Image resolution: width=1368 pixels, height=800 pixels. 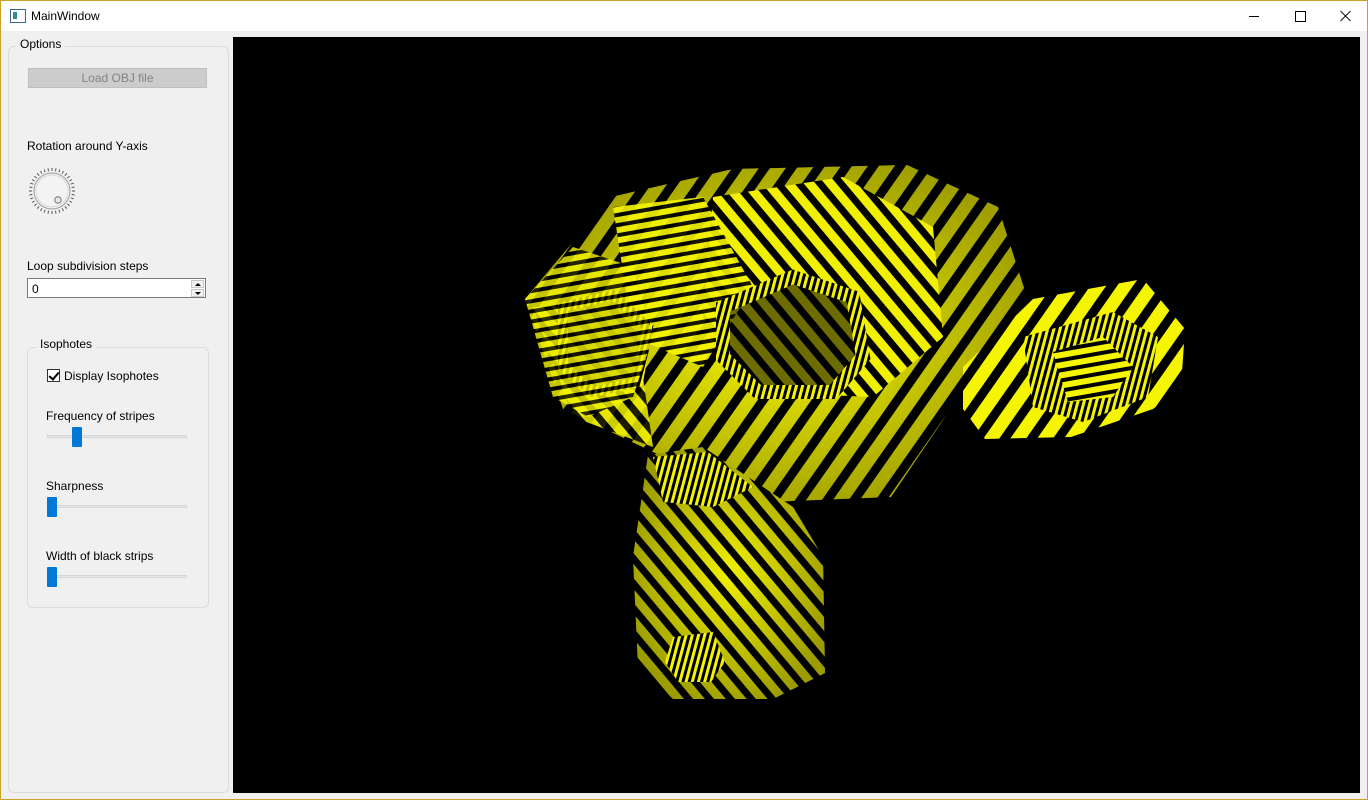 I want to click on dial-notch, so click(x=58, y=200).